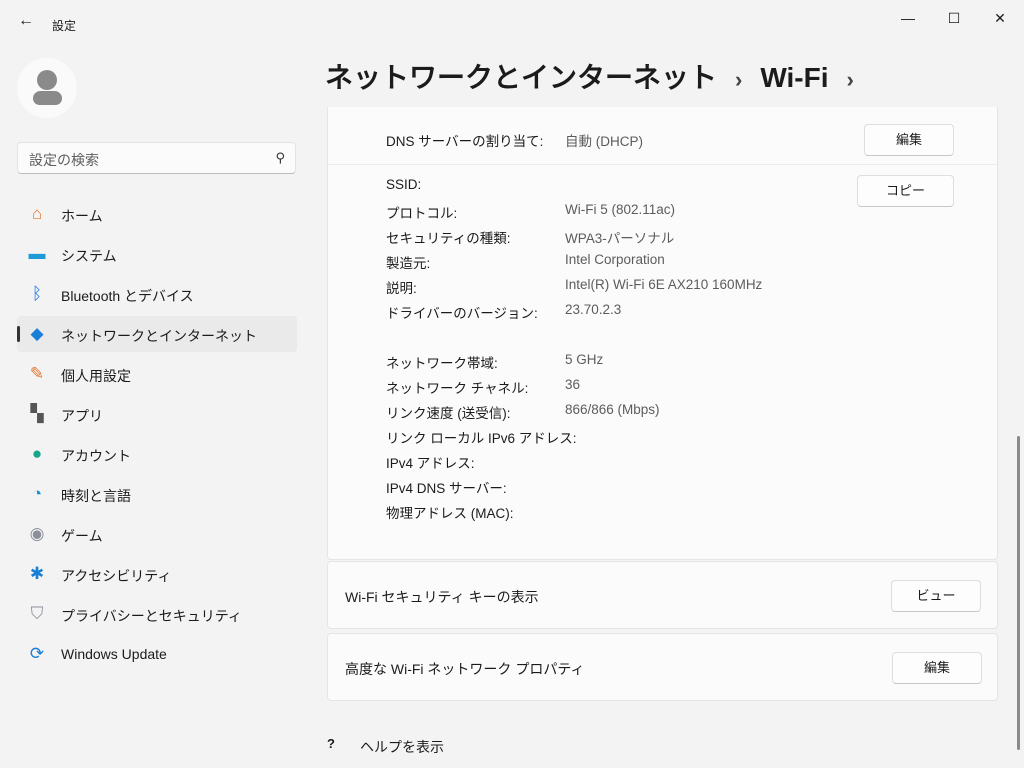 The image size is (1024, 768). What do you see at coordinates (157, 454) in the screenshot?
I see `sidebar-item: ● アカウント` at bounding box center [157, 454].